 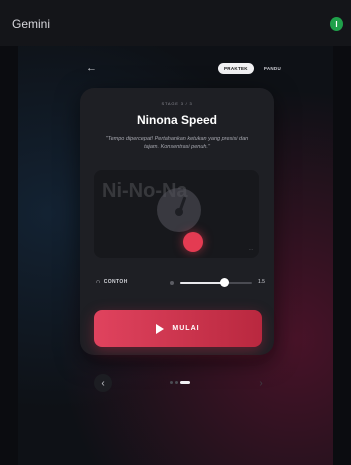 I want to click on stage-pager-dots, so click(x=180, y=382).